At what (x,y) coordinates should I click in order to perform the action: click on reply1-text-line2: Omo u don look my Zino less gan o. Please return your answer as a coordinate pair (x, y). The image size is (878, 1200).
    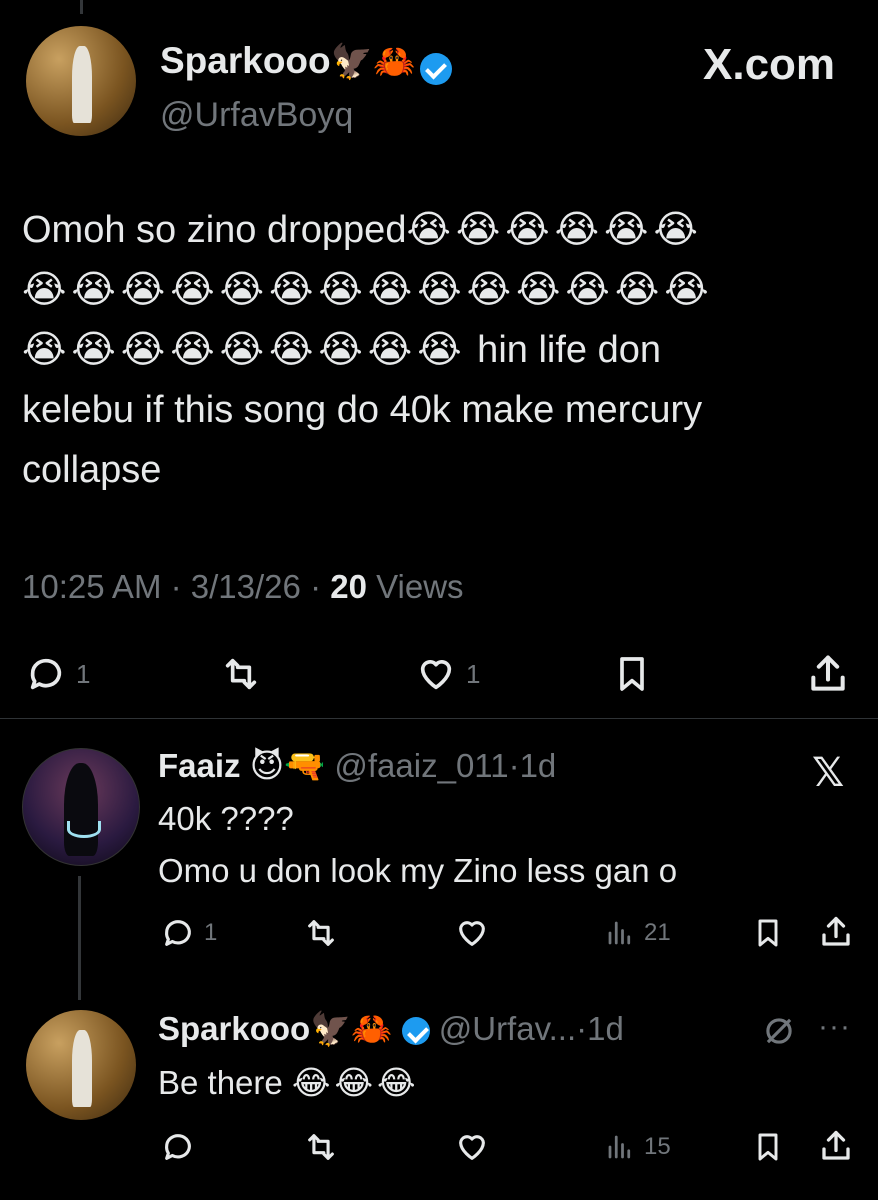
    Looking at the image, I should click on (418, 870).